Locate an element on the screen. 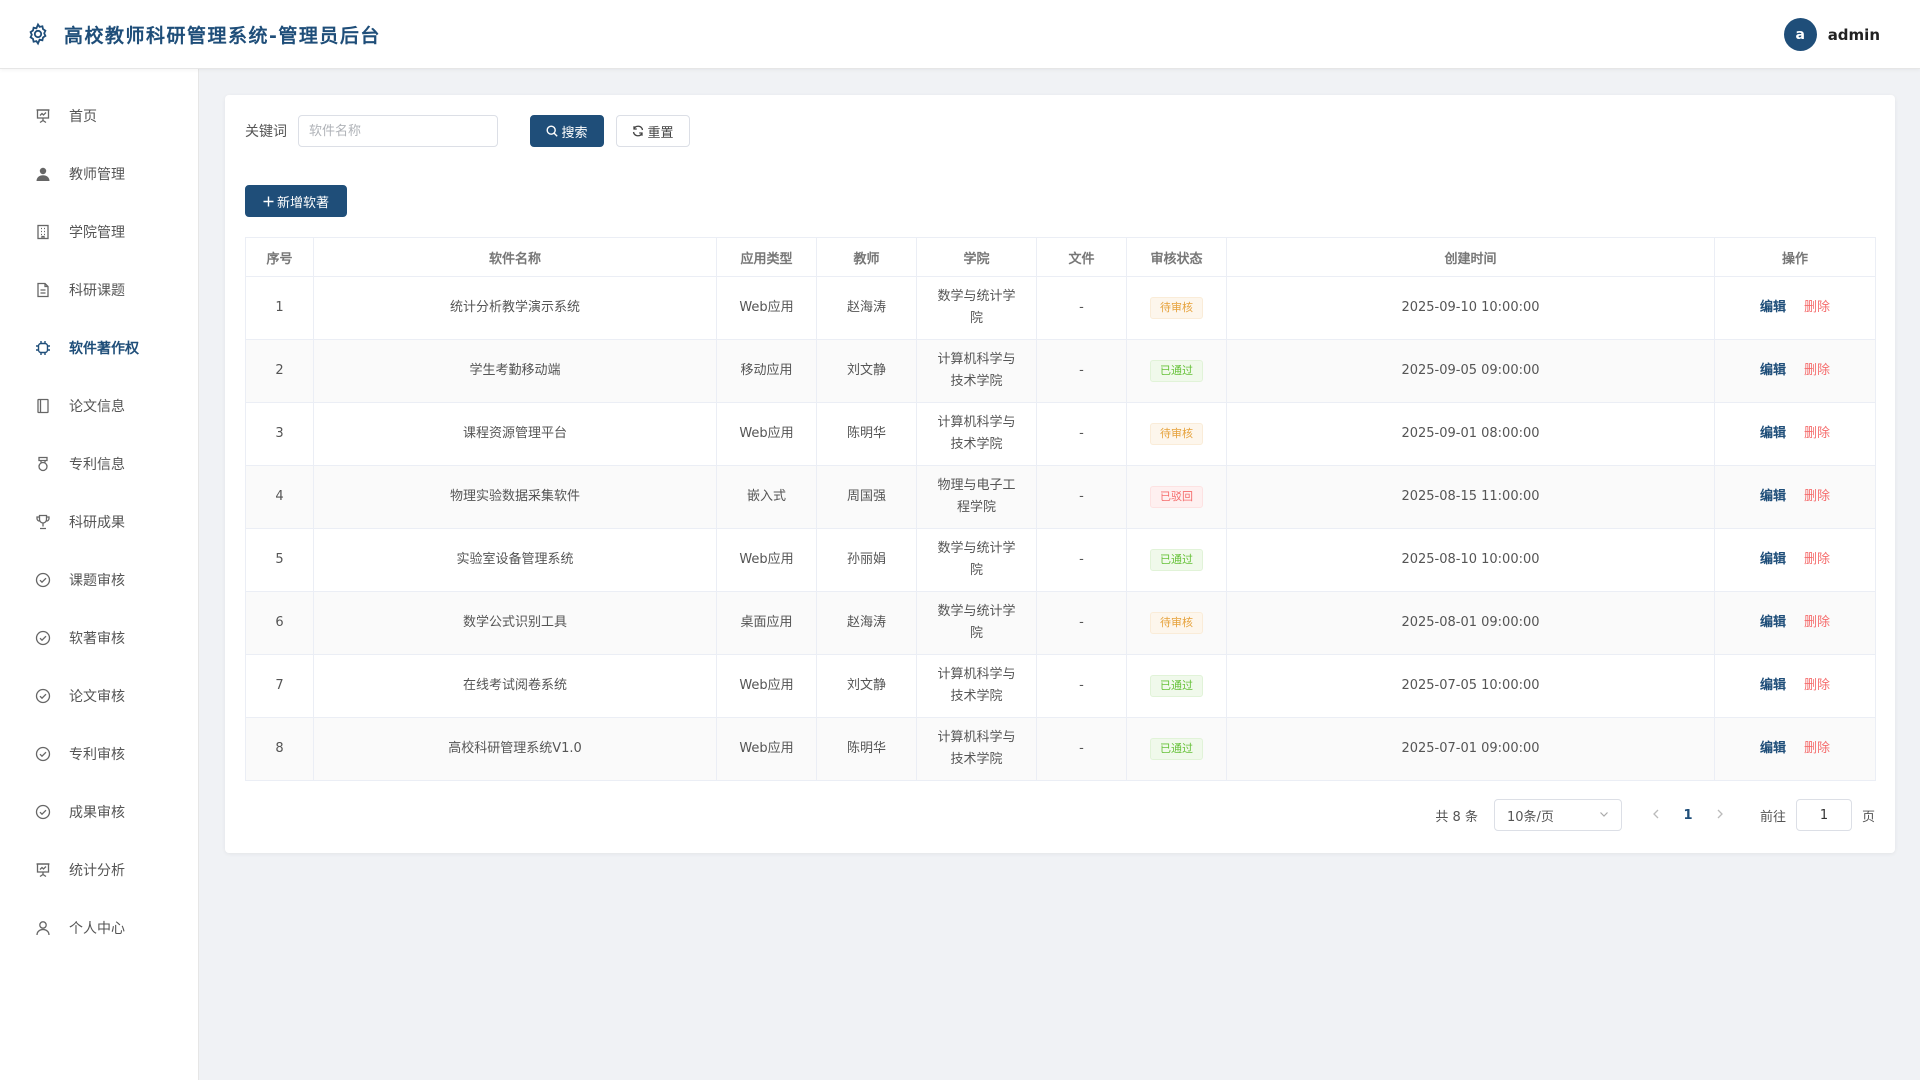 The height and width of the screenshot is (1080, 1920). refresh-icon is located at coordinates (638, 131).